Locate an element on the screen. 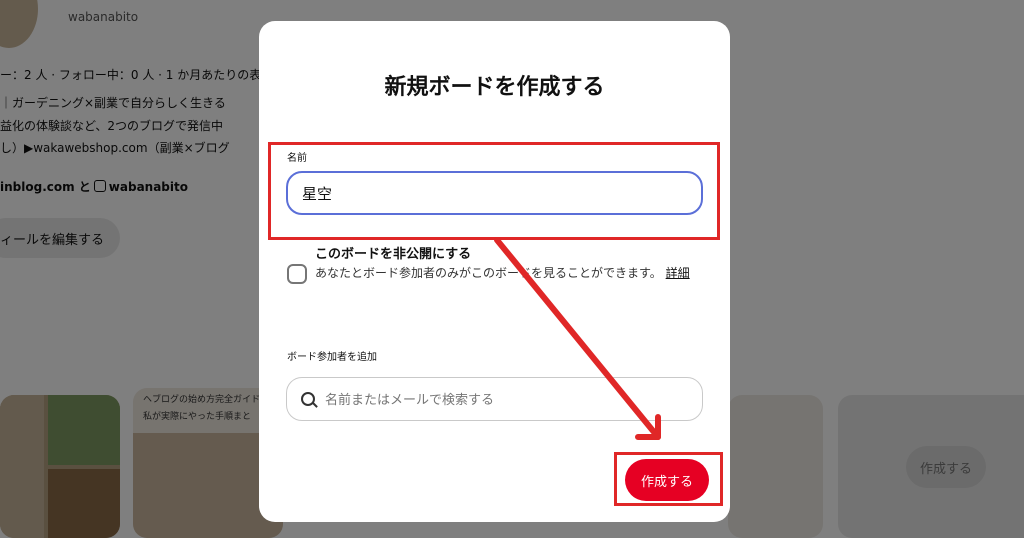 Image resolution: width=1024 pixels, height=538 pixels. secret-title: このボードを非公開にする is located at coordinates (393, 254).